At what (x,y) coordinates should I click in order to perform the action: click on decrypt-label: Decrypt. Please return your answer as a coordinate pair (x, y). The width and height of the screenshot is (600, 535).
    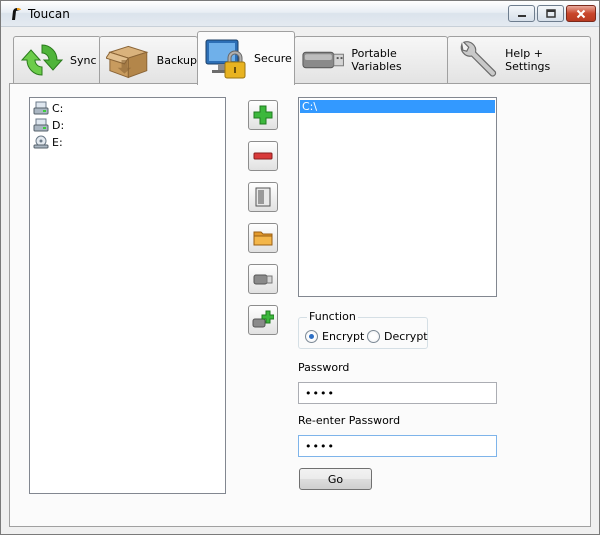
    Looking at the image, I should click on (406, 336).